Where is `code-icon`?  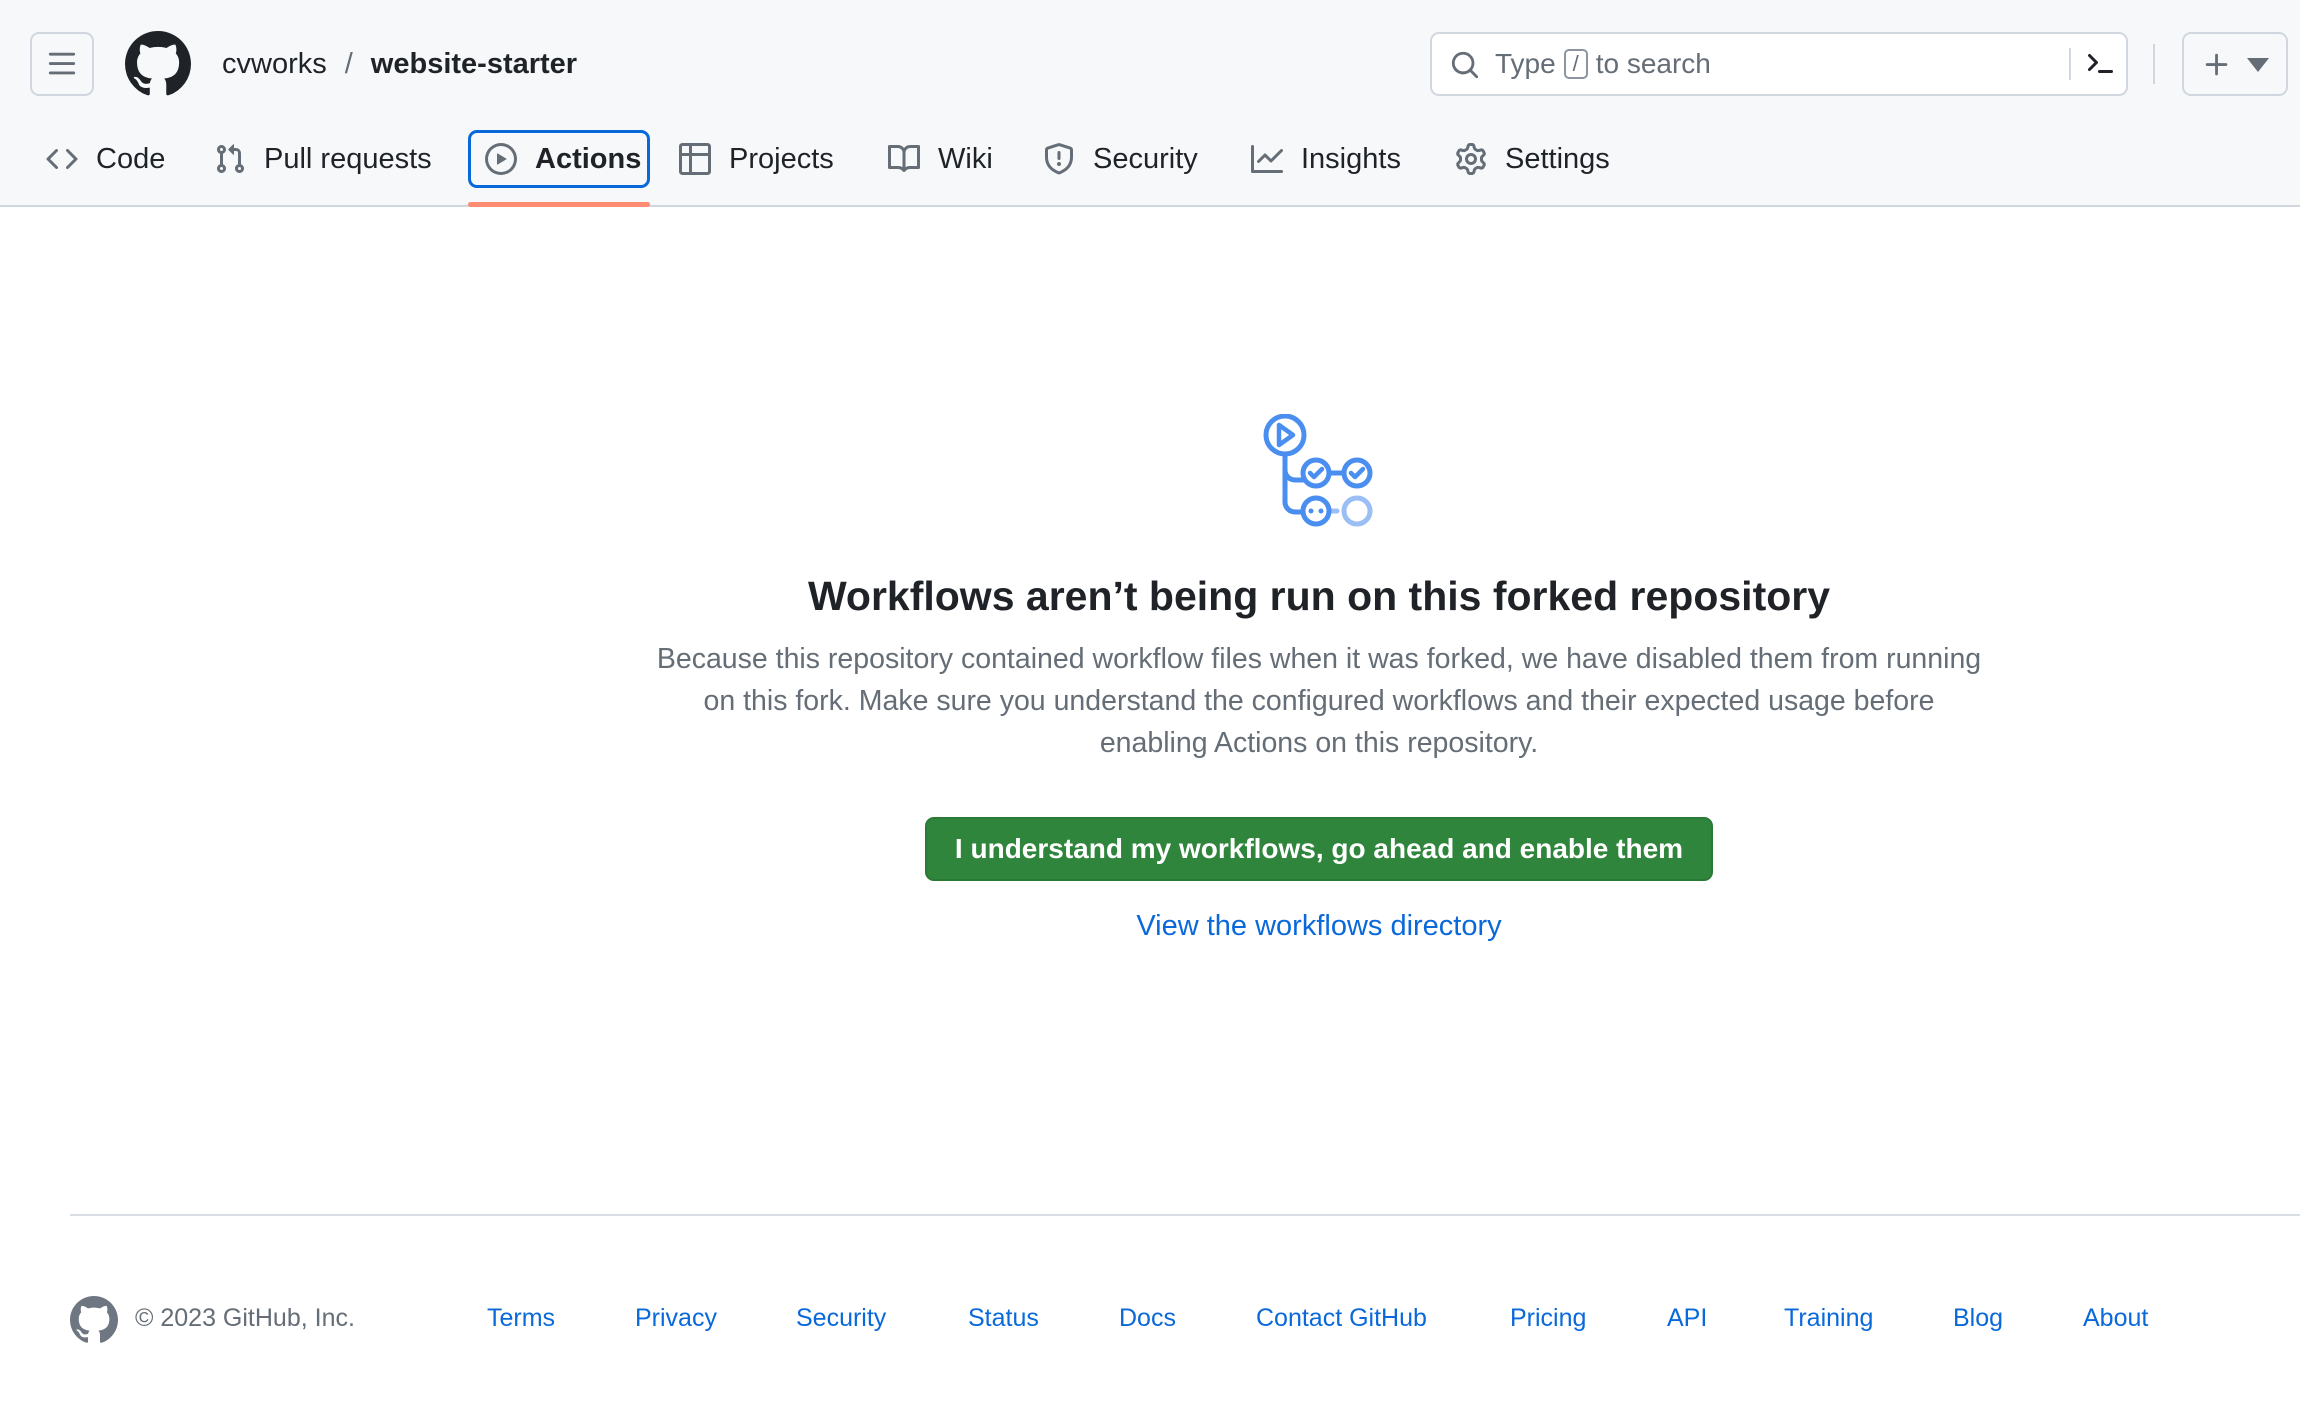
code-icon is located at coordinates (62, 159).